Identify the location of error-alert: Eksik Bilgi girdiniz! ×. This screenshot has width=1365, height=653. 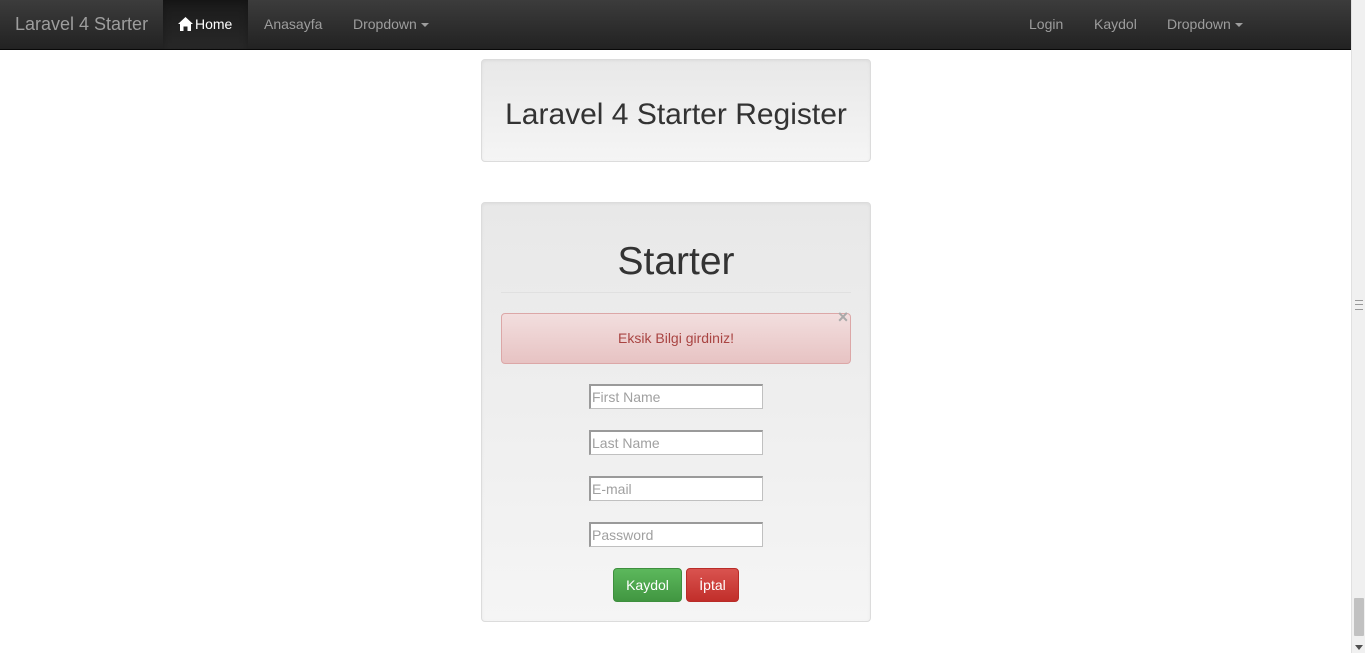
(676, 336).